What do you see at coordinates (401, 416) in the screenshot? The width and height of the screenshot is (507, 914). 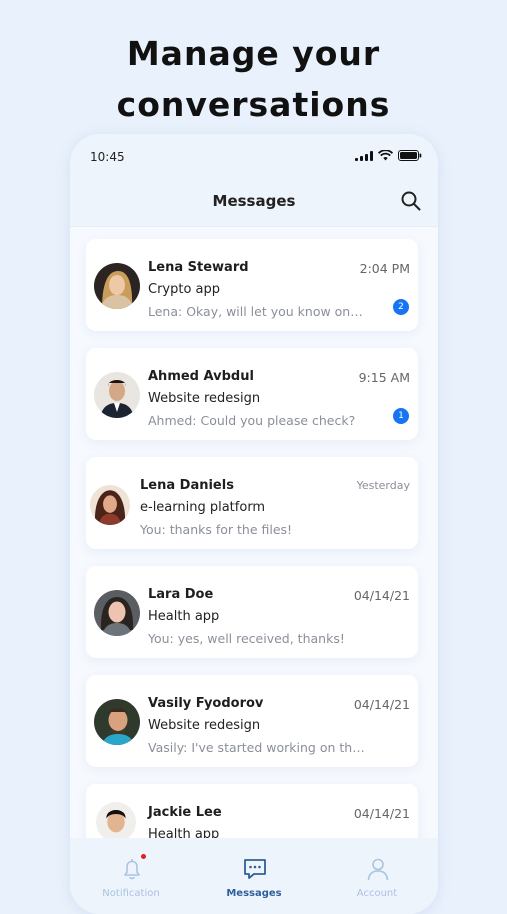 I see `unread-badge: 1` at bounding box center [401, 416].